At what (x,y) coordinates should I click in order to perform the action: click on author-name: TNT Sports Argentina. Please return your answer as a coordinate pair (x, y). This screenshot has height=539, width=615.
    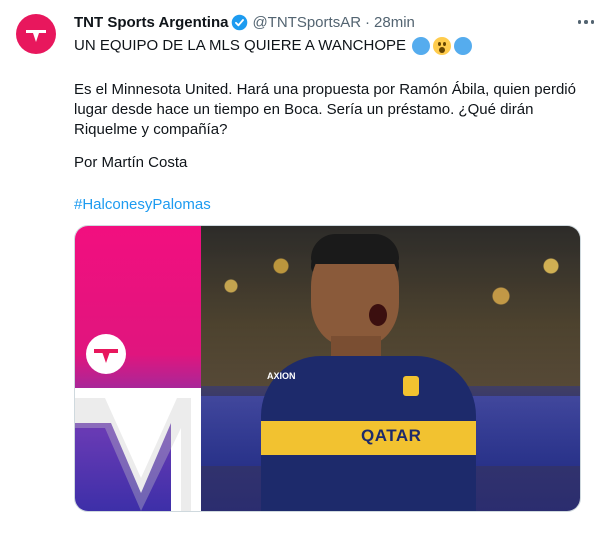
    Looking at the image, I should click on (151, 22).